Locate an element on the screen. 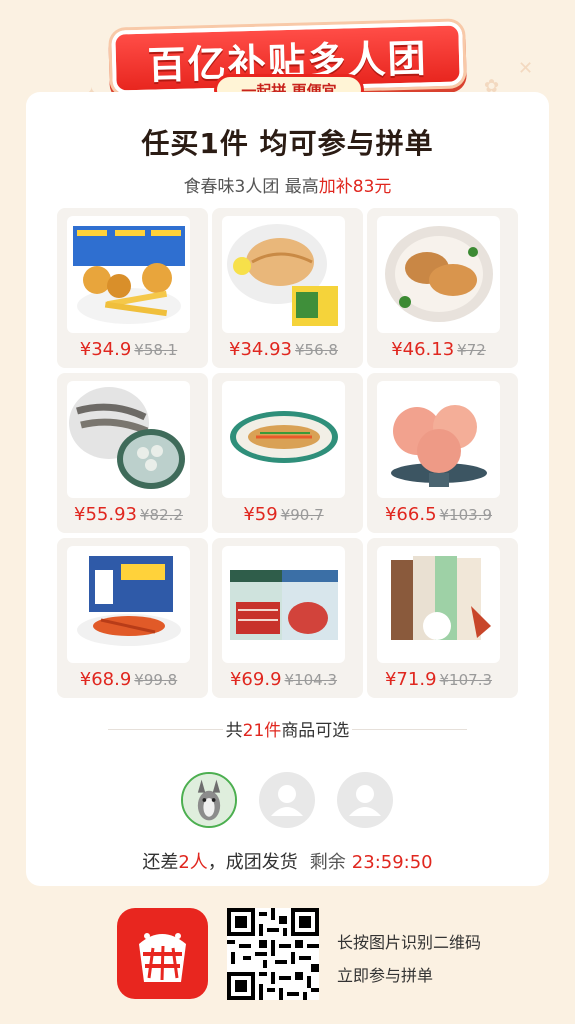  product-original-price: ¥99.8 is located at coordinates (156, 680).